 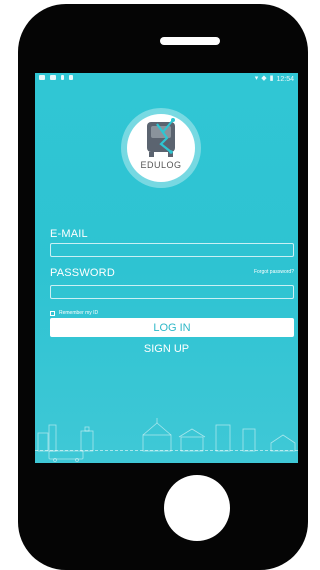 What do you see at coordinates (197, 508) in the screenshot?
I see `home-button` at bounding box center [197, 508].